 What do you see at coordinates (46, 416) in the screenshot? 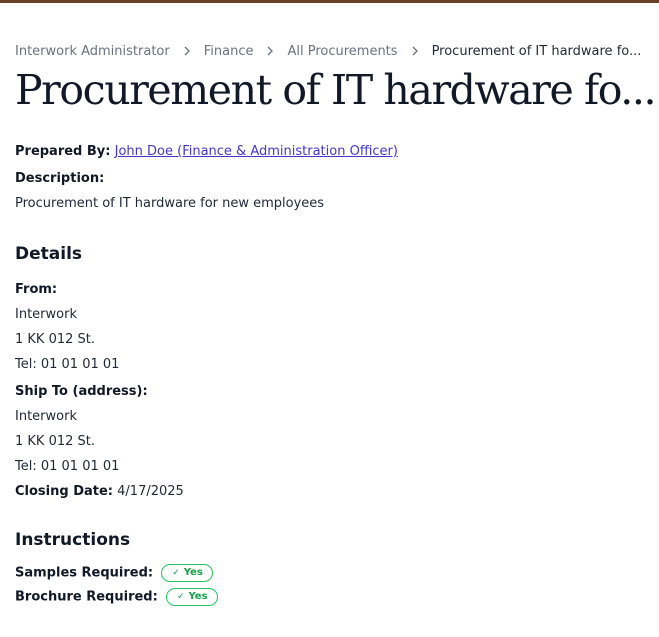
I see `ship-to-line: Interwork` at bounding box center [46, 416].